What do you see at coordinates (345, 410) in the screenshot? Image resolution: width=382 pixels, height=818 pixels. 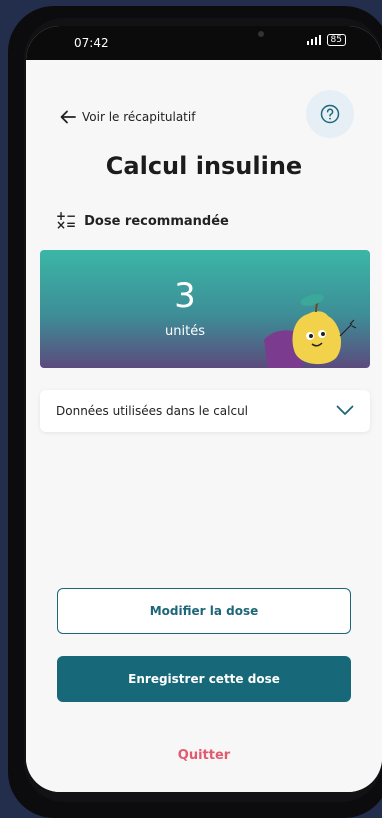 I see `chevron-down-icon` at bounding box center [345, 410].